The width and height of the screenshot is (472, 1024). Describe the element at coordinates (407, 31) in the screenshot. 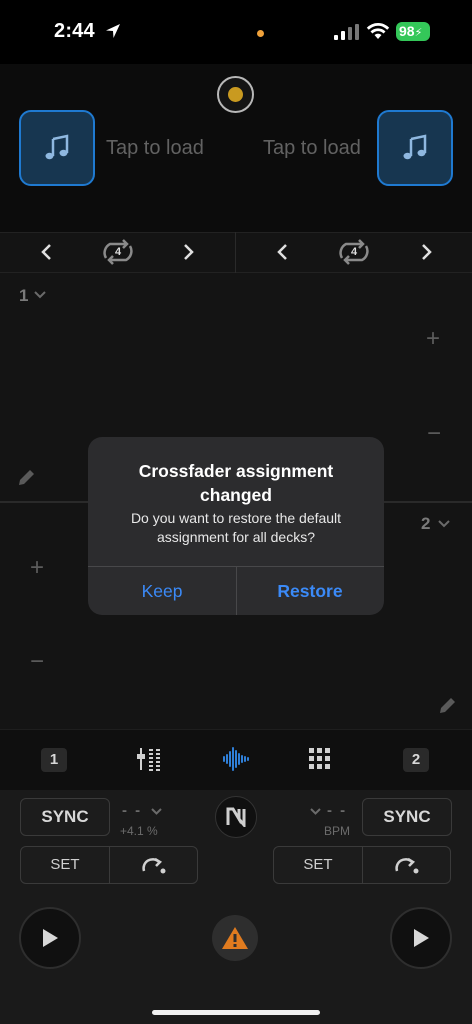

I see `battery-level: 98` at that location.